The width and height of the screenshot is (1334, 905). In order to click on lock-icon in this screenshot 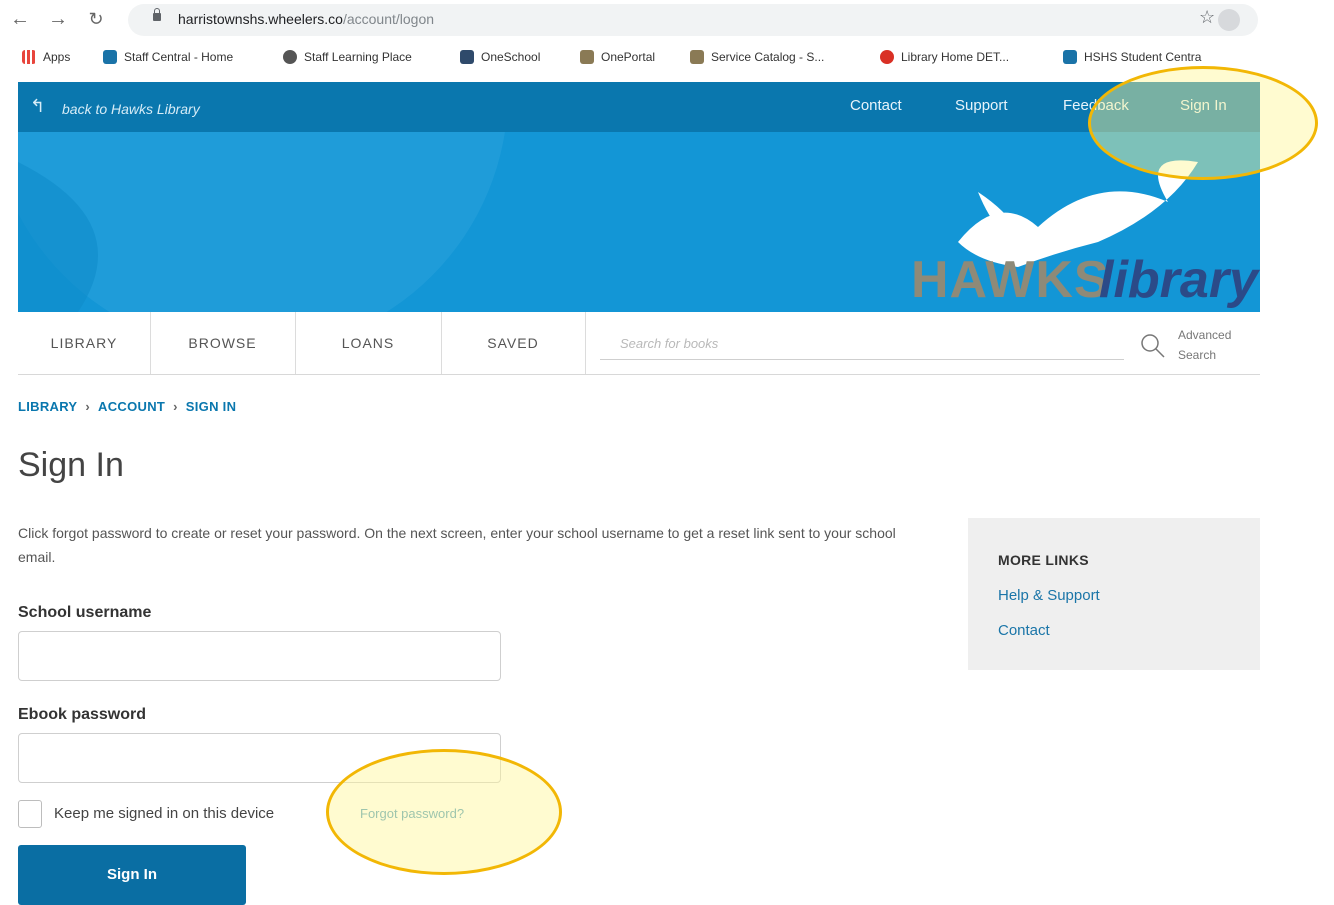, I will do `click(157, 14)`.